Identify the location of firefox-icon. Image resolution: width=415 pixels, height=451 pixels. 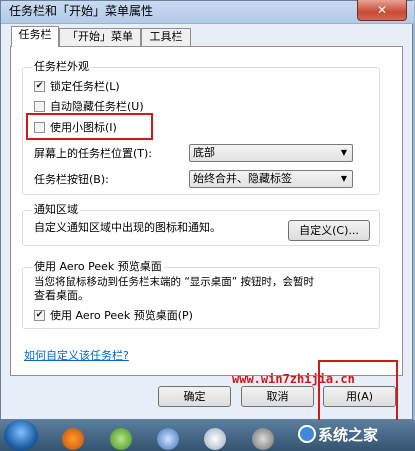
(73, 439).